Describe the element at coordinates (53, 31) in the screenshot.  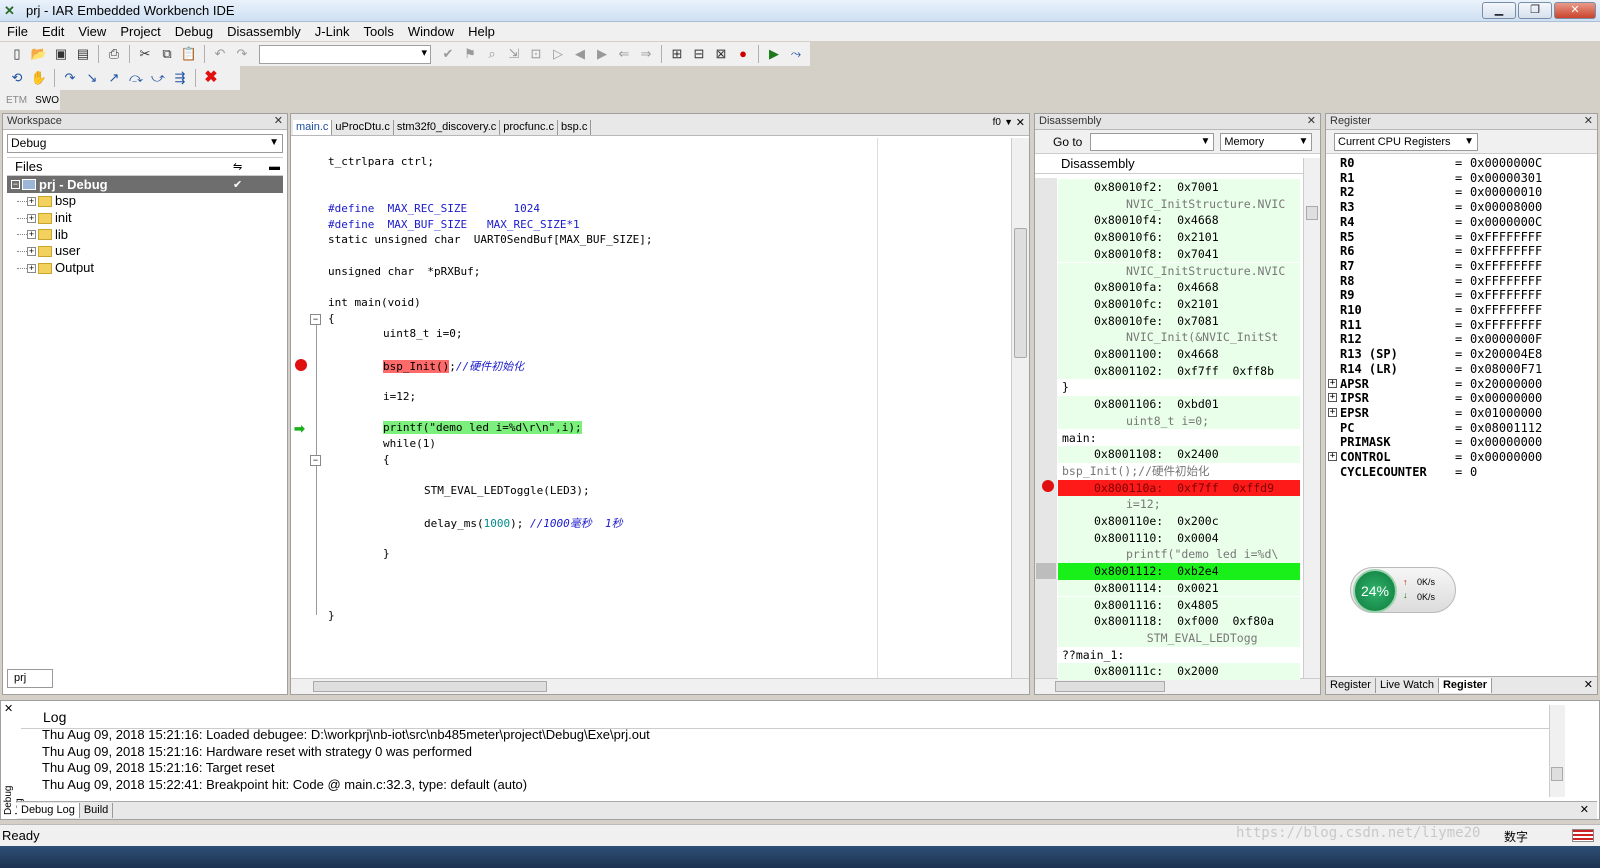
I see `menu-edit: Edit` at that location.